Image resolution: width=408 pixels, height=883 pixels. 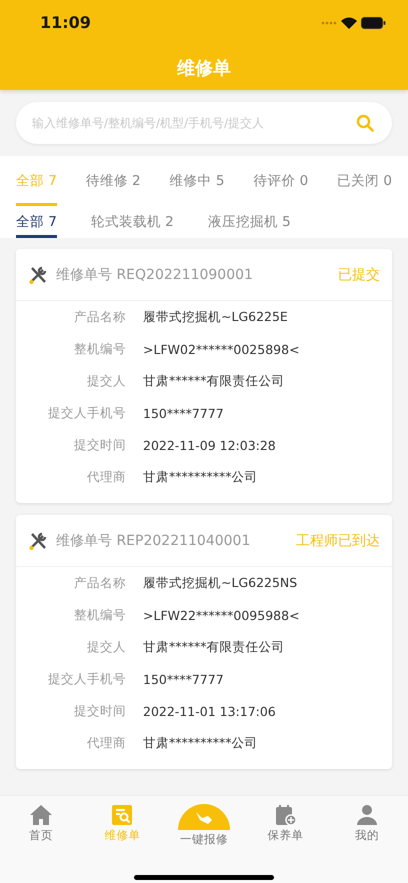 What do you see at coordinates (329, 22) in the screenshot?
I see `signal-icon` at bounding box center [329, 22].